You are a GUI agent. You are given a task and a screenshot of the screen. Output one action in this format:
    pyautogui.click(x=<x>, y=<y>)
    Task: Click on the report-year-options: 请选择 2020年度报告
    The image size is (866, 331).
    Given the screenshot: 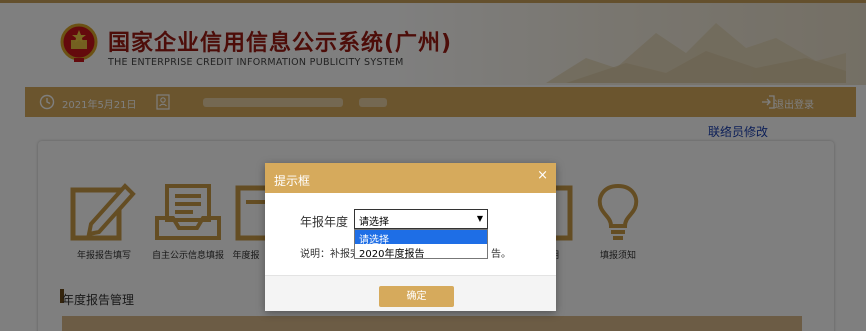 What is the action you would take?
    pyautogui.click(x=421, y=244)
    